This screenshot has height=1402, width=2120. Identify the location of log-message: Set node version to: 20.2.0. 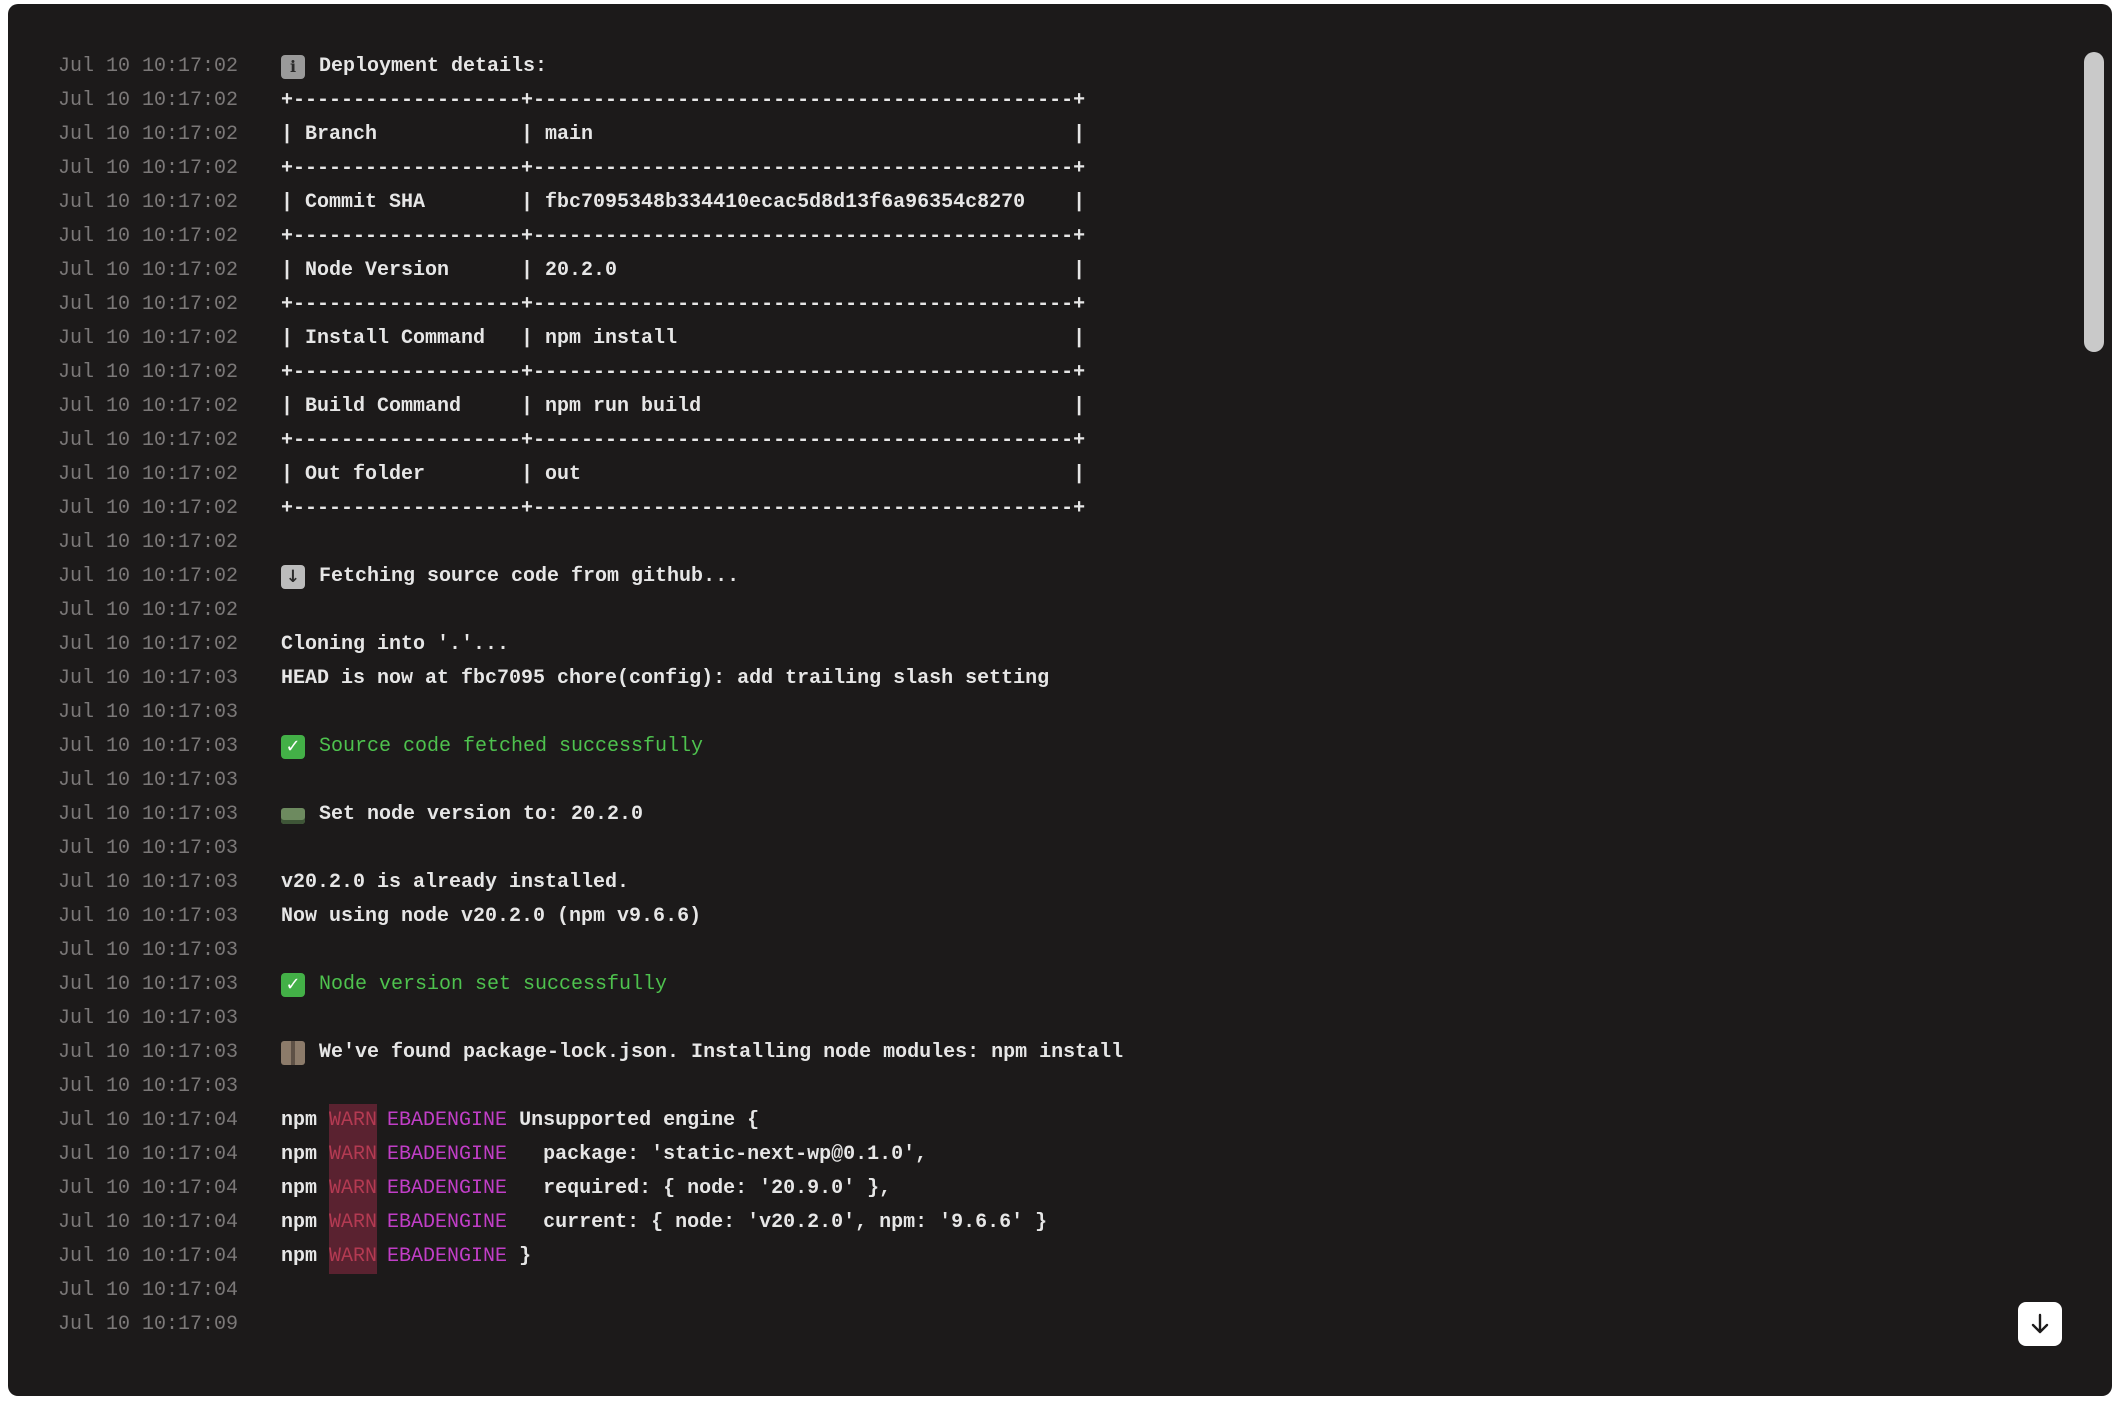
(462, 815).